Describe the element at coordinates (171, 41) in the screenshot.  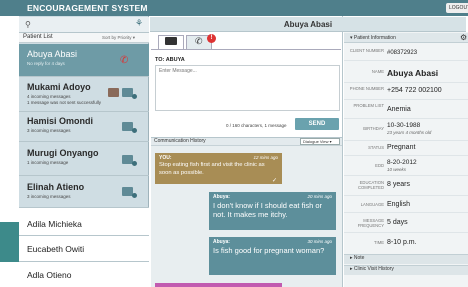
I see `sms-icon` at that location.